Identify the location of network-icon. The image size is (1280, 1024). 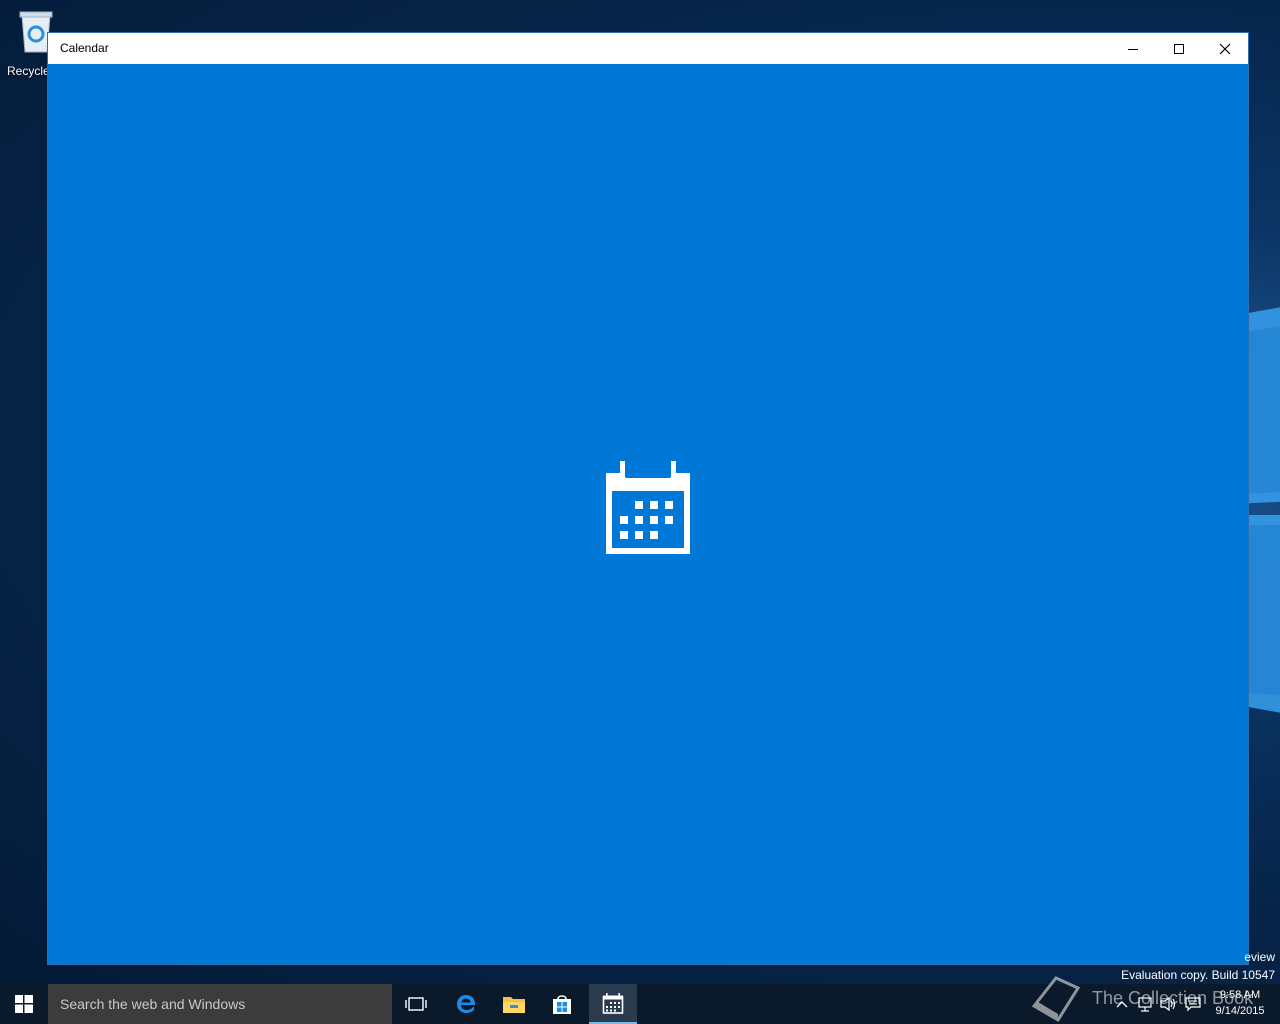
(1145, 1004).